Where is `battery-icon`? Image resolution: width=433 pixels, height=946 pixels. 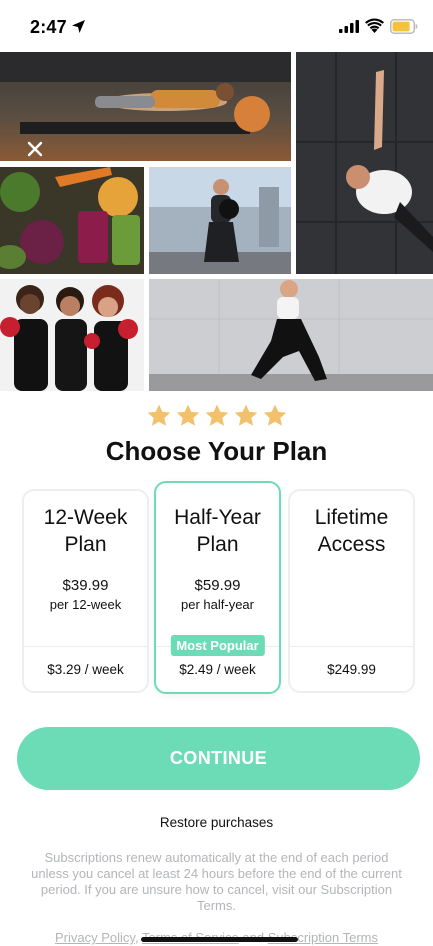
battery-icon is located at coordinates (404, 26).